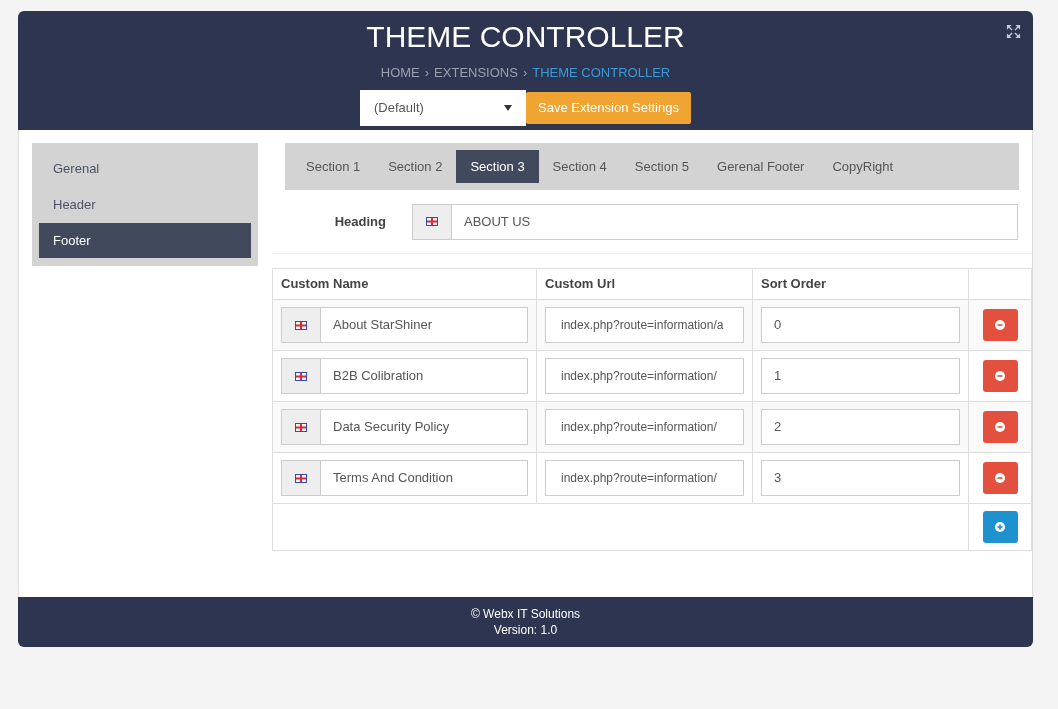 This screenshot has width=1058, height=709. What do you see at coordinates (863, 166) in the screenshot?
I see `section-tab: CopyRight` at bounding box center [863, 166].